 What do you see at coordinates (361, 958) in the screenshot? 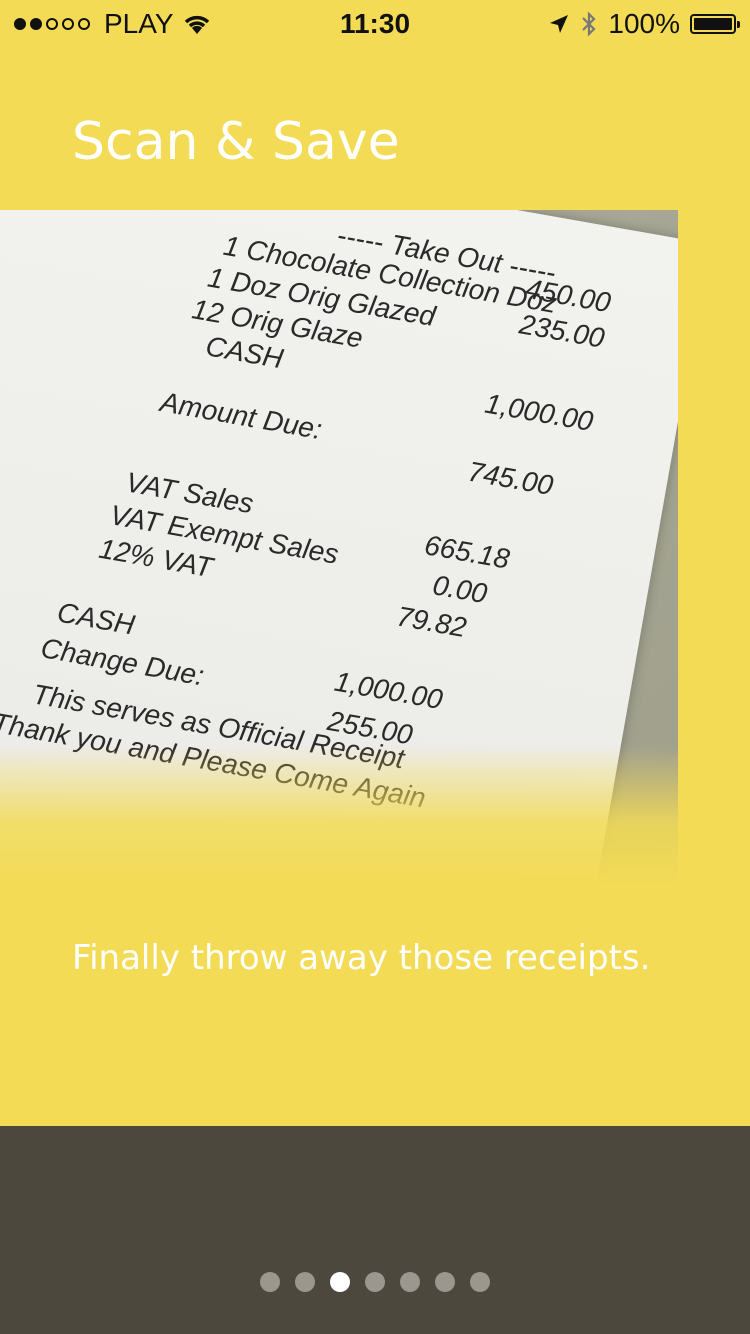
I see `onboarding-caption: Finally throw away those receipts.` at bounding box center [361, 958].